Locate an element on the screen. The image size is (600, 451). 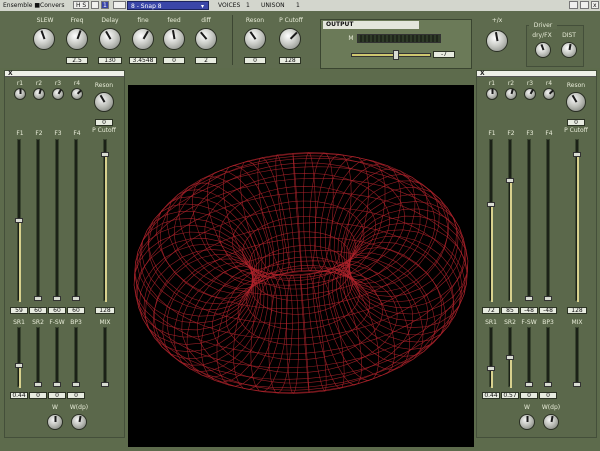
left-cutoff-fader-thumb is located at coordinates (105, 154).